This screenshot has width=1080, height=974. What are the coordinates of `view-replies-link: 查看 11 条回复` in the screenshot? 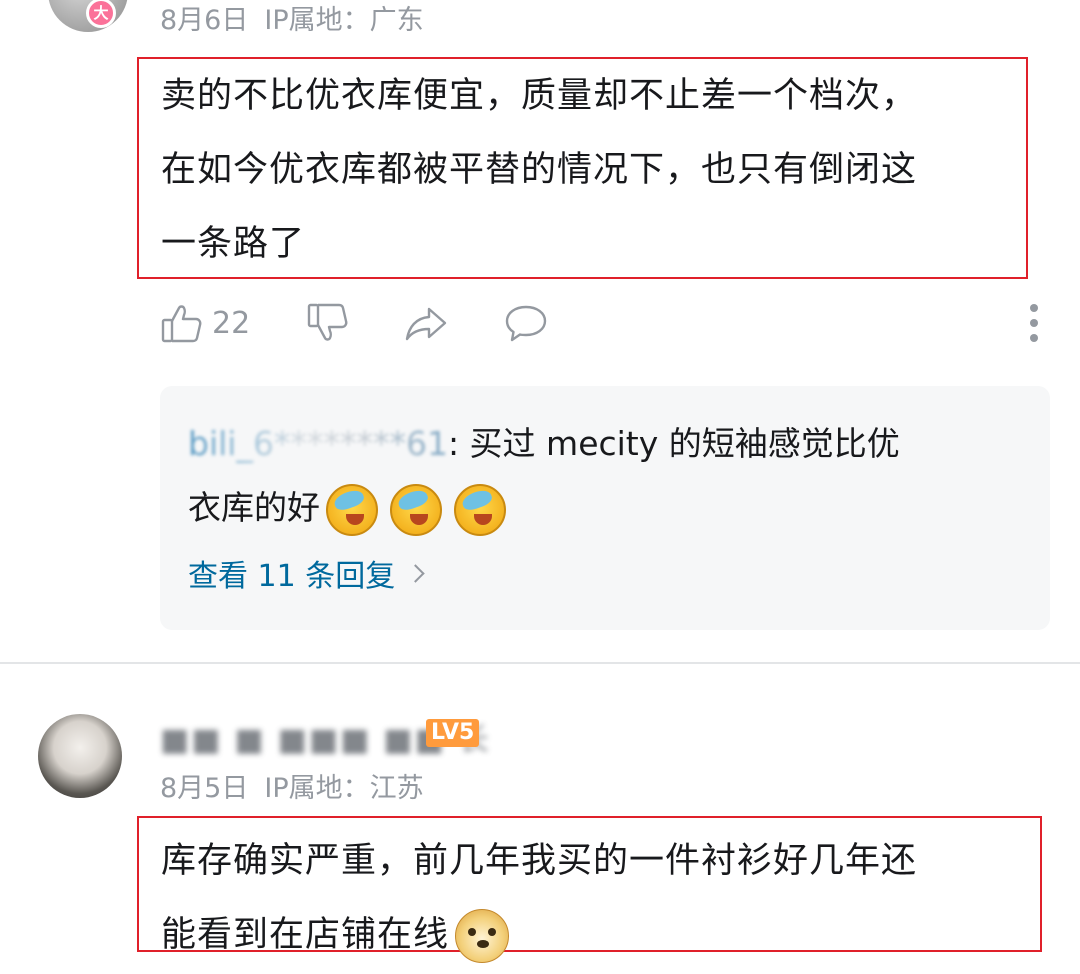 It's located at (306, 573).